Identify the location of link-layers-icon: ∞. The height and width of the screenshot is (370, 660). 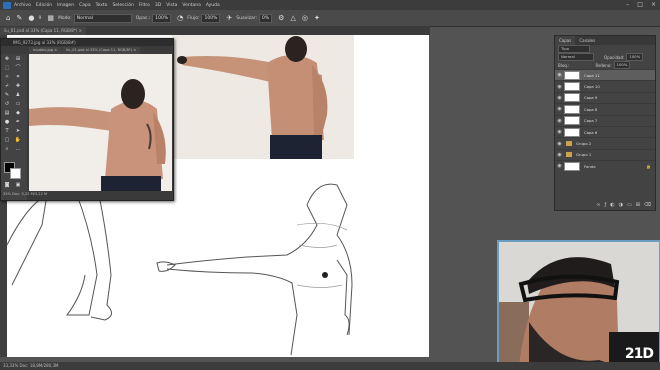
(598, 205).